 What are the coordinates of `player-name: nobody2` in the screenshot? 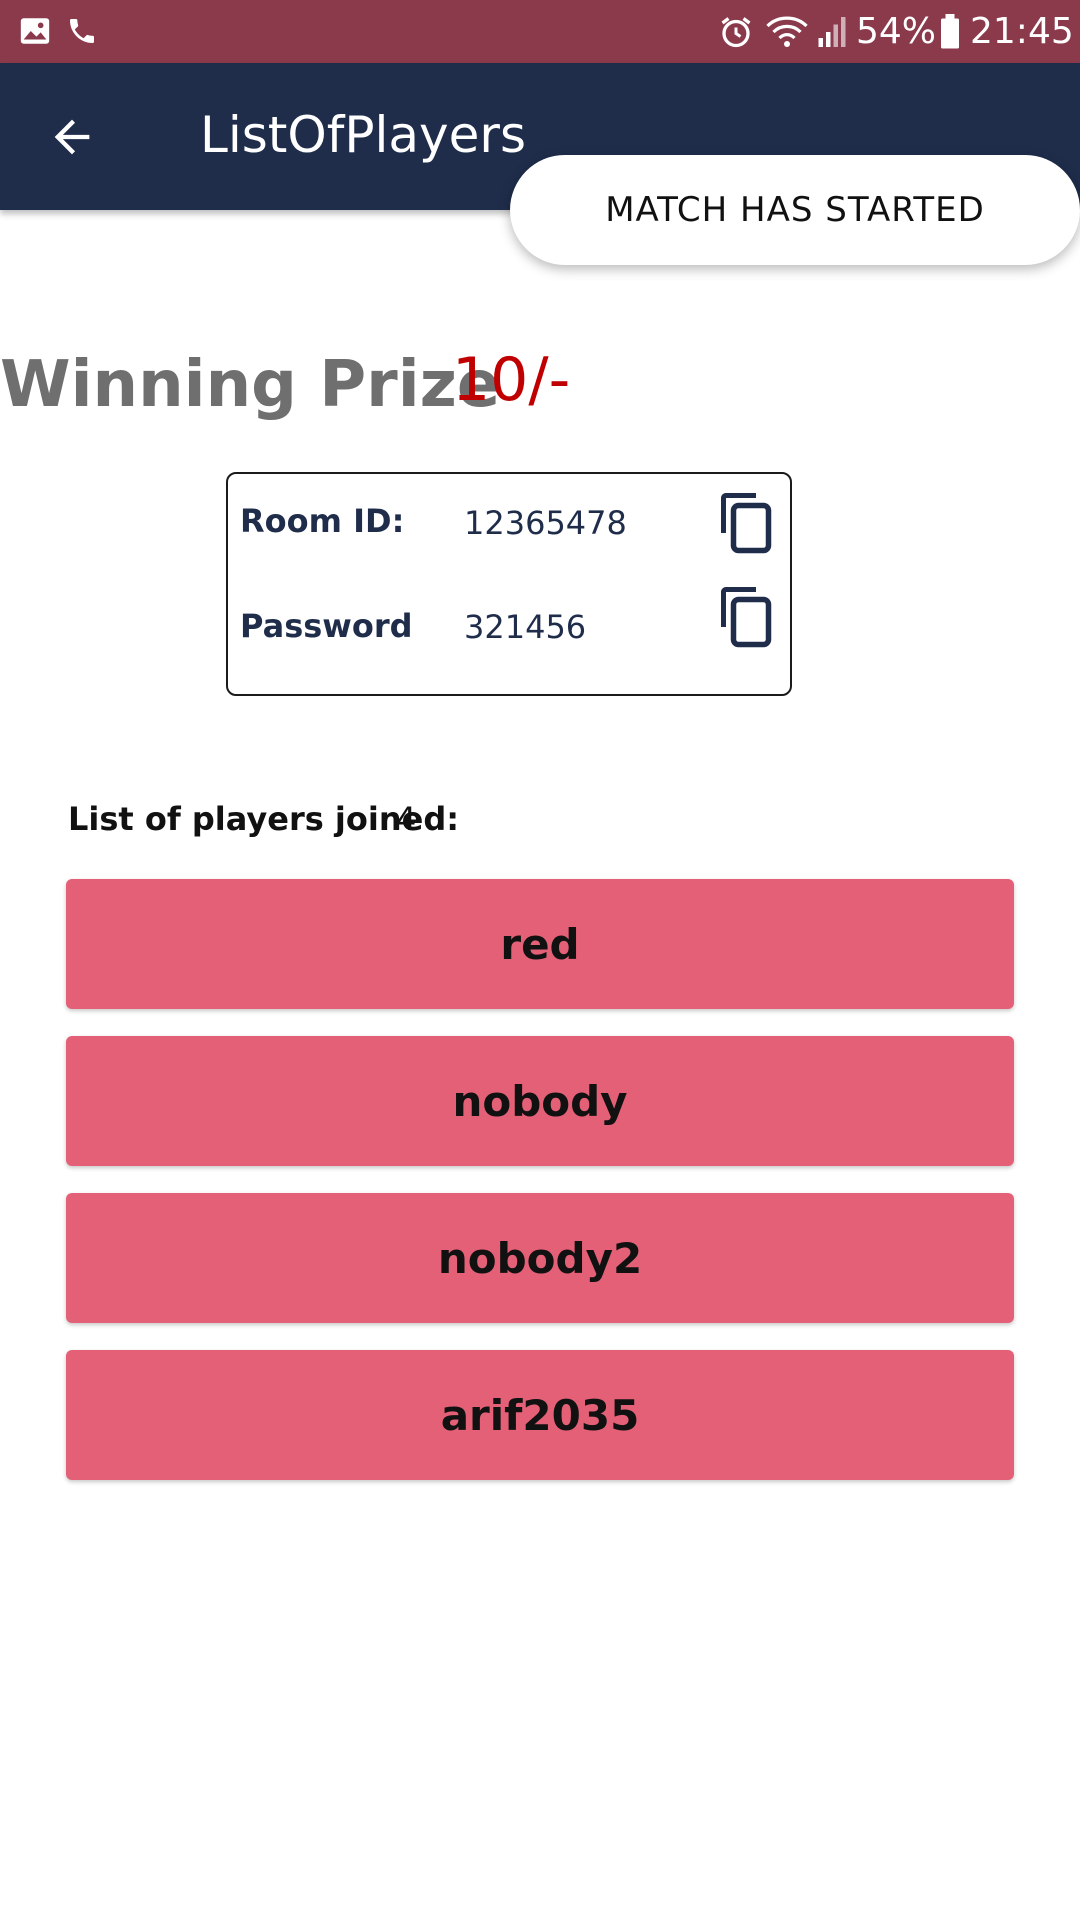 It's located at (540, 1258).